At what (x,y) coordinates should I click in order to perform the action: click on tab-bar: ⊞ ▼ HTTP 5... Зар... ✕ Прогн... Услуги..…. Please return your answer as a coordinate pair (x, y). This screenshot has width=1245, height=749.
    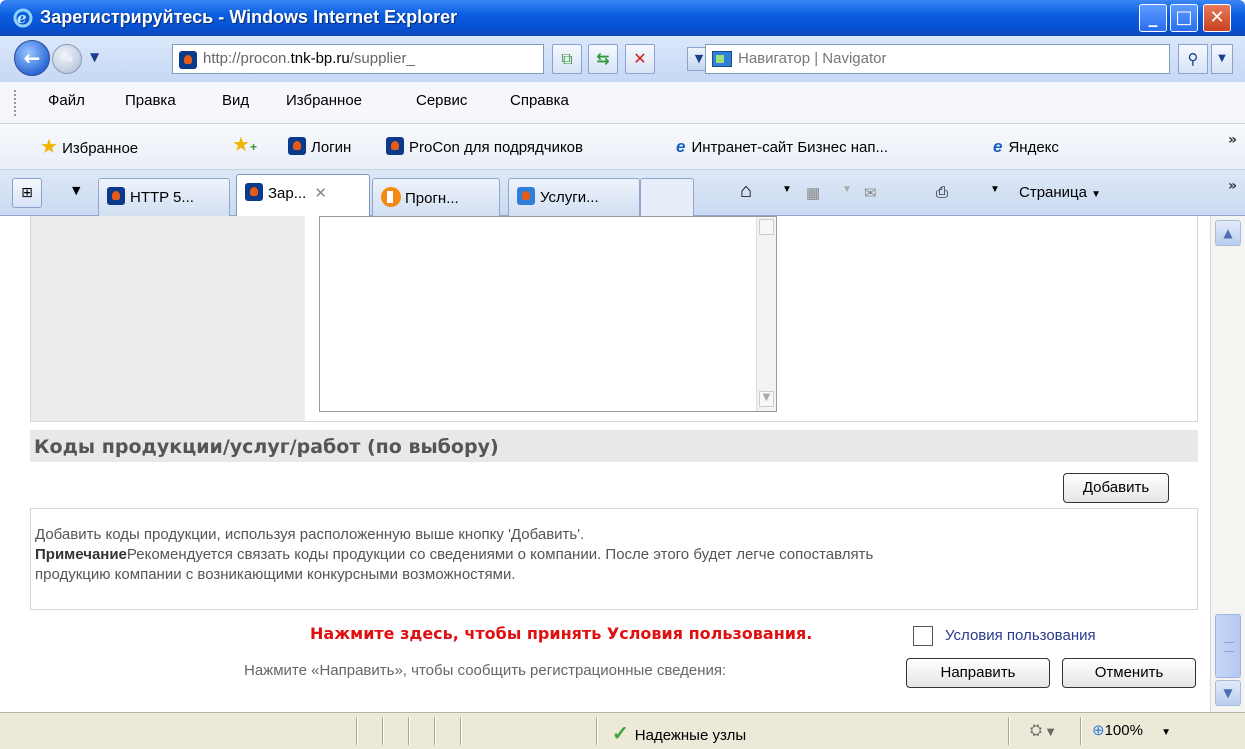
    Looking at the image, I should click on (622, 193).